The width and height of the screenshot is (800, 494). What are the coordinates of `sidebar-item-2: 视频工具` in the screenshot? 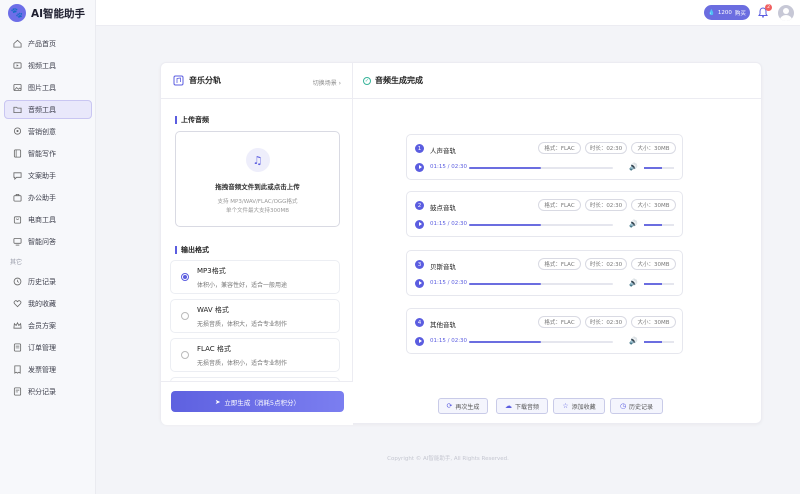 It's located at (48, 65).